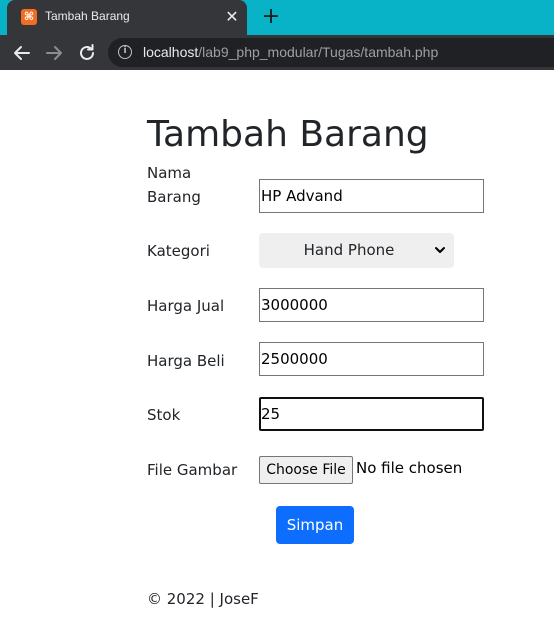  Describe the element at coordinates (232, 17) in the screenshot. I see `tab-close-icon: ✕` at that location.